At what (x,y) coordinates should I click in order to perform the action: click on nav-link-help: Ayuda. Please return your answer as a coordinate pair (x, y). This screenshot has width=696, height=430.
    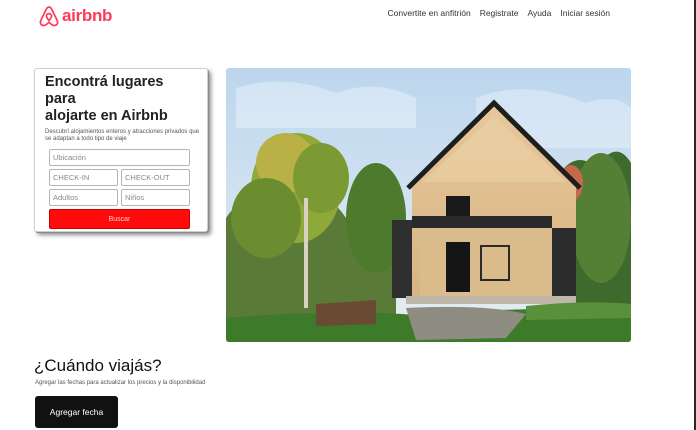
    Looking at the image, I should click on (539, 13).